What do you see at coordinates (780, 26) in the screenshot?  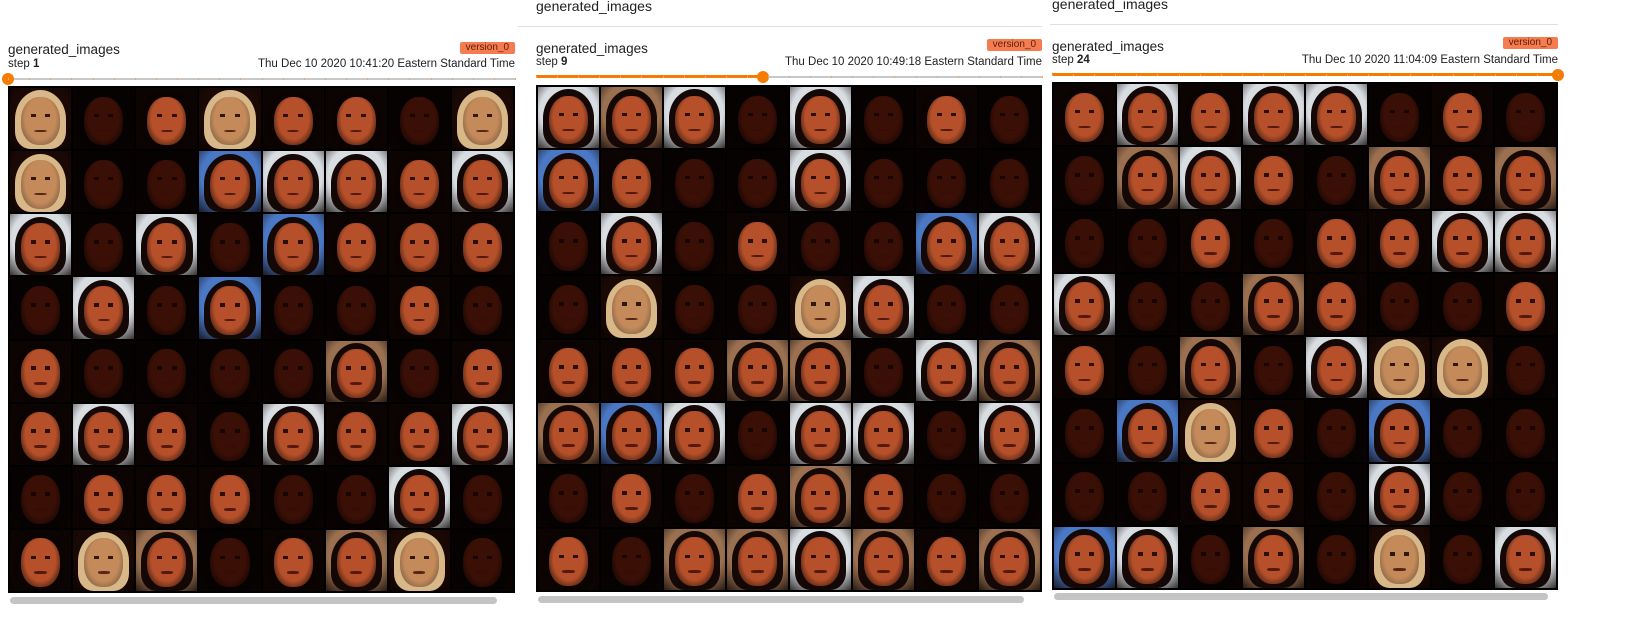 I see `divider` at bounding box center [780, 26].